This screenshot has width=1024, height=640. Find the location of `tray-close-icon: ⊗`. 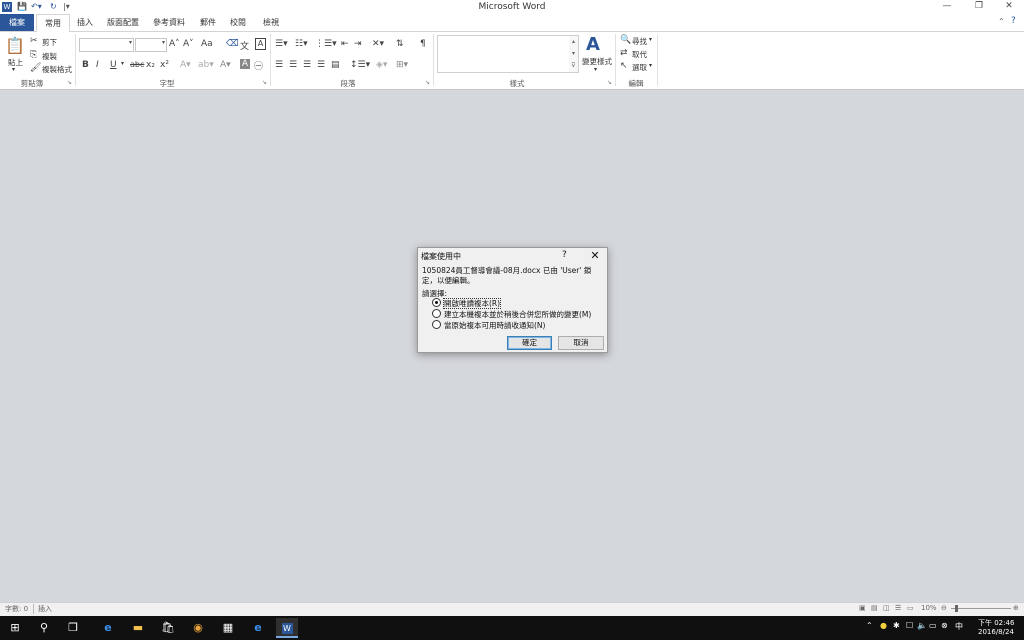

tray-close-icon: ⊗ is located at coordinates (944, 625).